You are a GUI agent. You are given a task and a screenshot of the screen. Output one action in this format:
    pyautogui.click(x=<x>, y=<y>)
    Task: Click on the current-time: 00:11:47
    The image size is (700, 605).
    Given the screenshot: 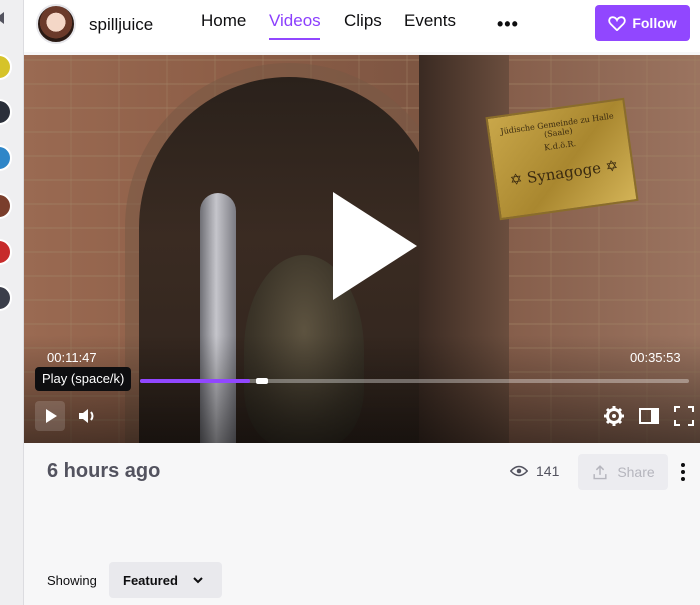 What is the action you would take?
    pyautogui.click(x=72, y=357)
    